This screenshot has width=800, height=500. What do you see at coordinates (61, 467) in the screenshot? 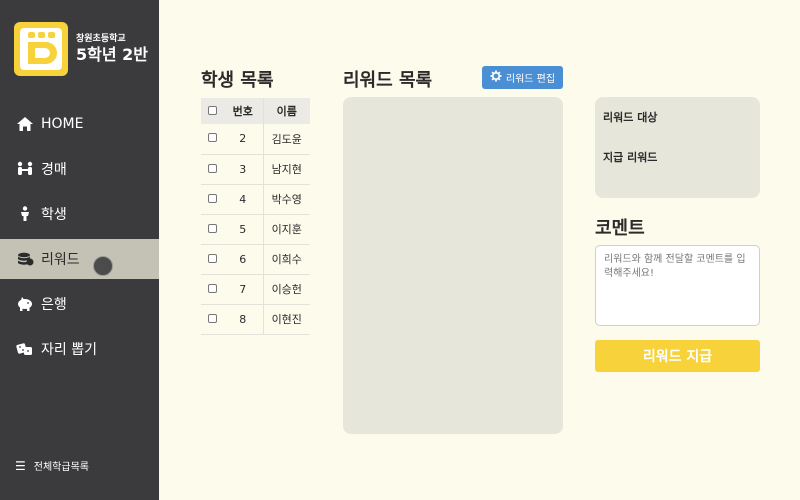
I see `all-classes-label: 전체학급목록` at bounding box center [61, 467].